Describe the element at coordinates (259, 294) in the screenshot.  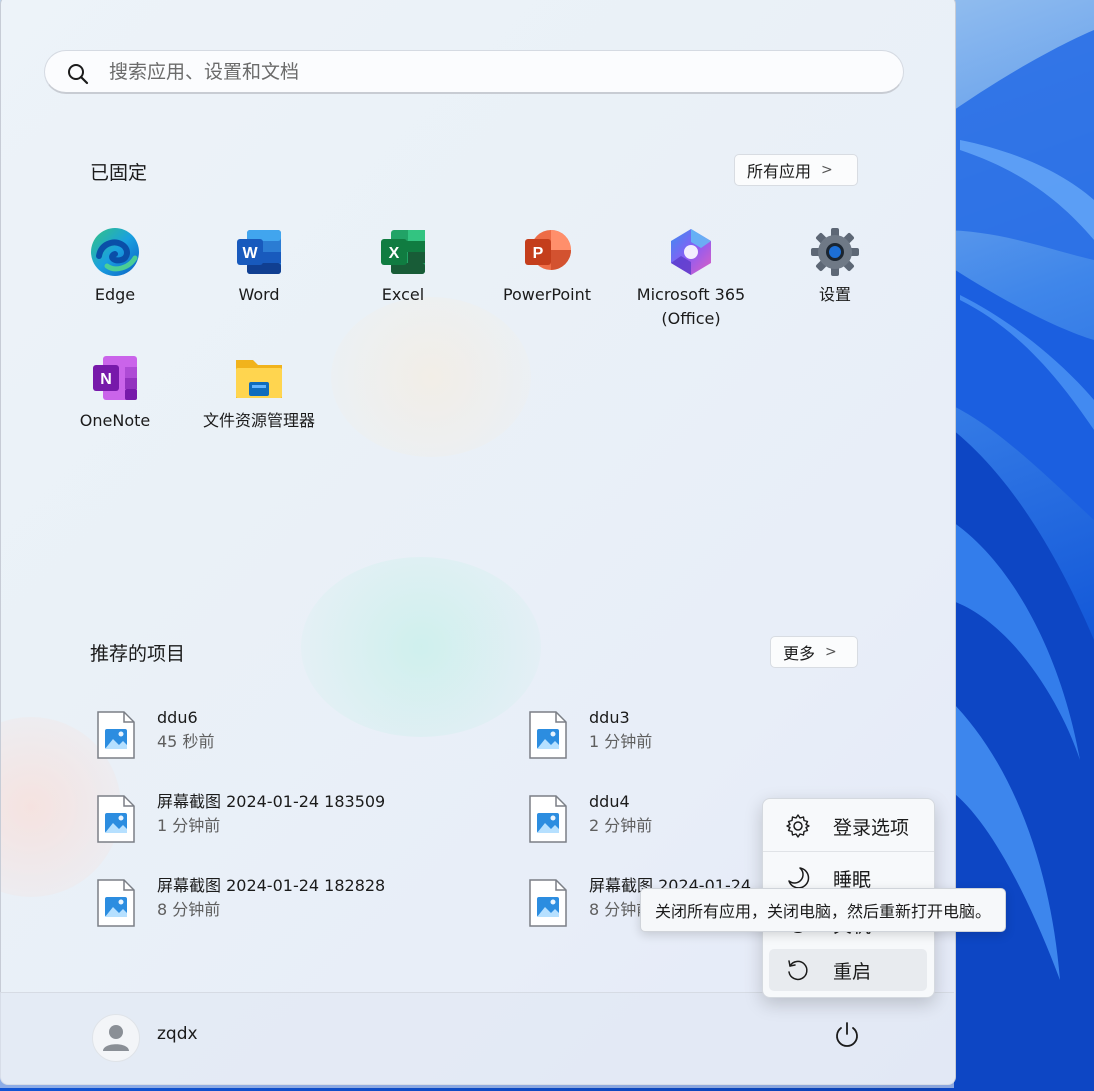
I see `app-label: Word` at that location.